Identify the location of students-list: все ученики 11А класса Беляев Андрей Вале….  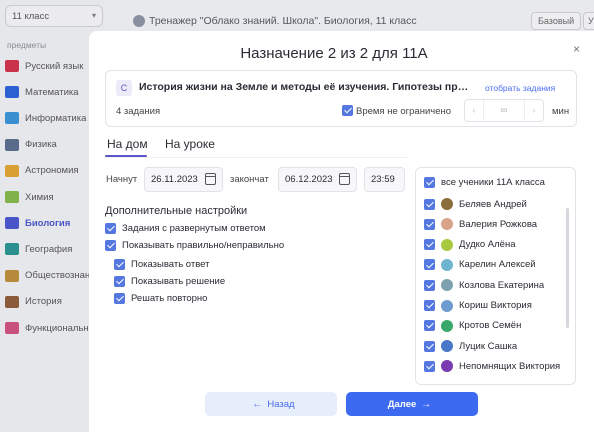
(495, 276).